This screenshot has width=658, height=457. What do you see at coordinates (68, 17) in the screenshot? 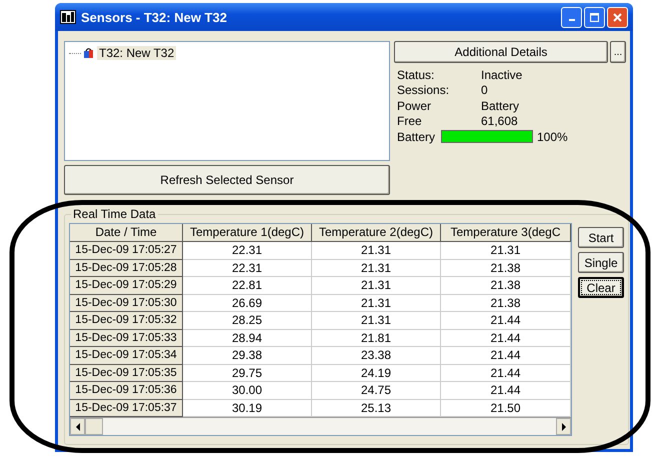
I see `app-icon` at bounding box center [68, 17].